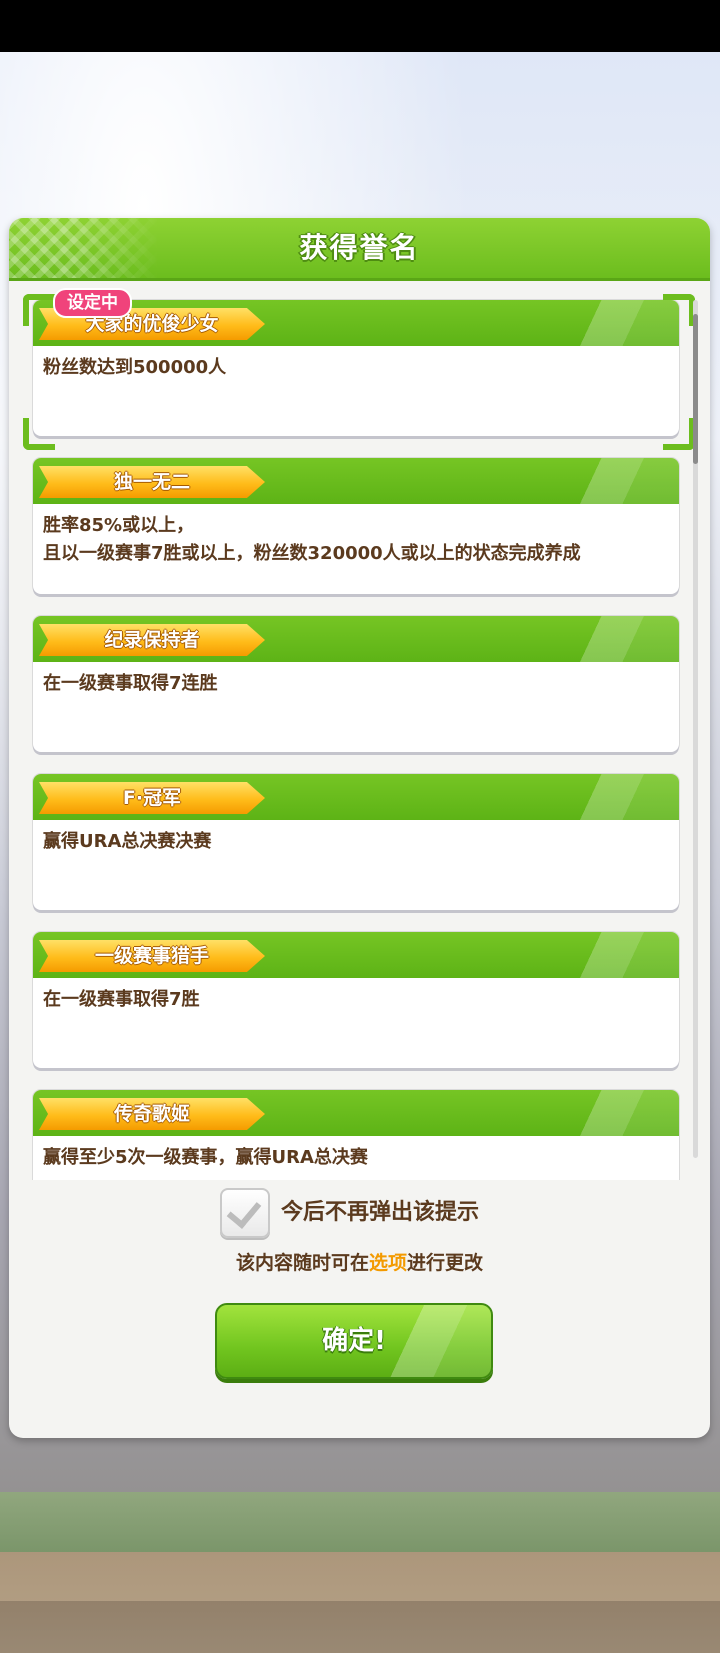 The width and height of the screenshot is (720, 1653). What do you see at coordinates (205, 1157) in the screenshot?
I see `title-description: 赢得至少5次一级赛事，赢得URA总决赛` at bounding box center [205, 1157].